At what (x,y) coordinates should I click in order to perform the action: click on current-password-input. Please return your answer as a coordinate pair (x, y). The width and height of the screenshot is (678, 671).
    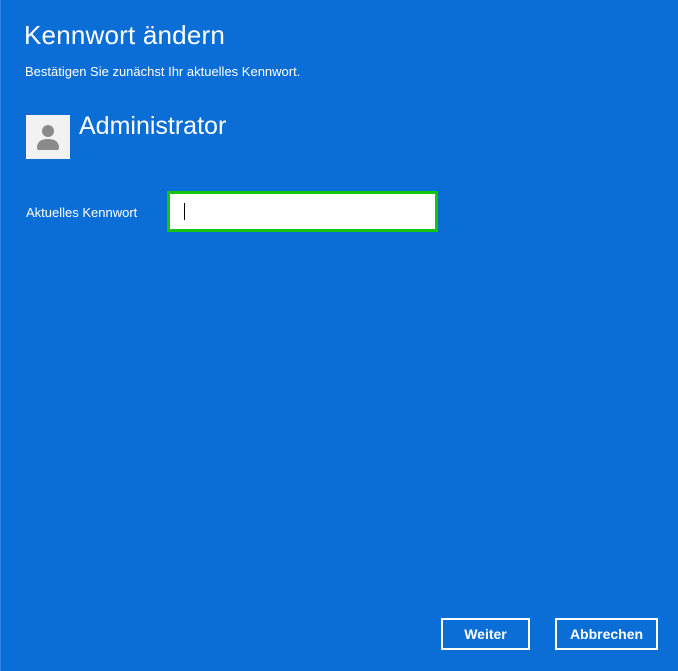
    Looking at the image, I should click on (302, 211).